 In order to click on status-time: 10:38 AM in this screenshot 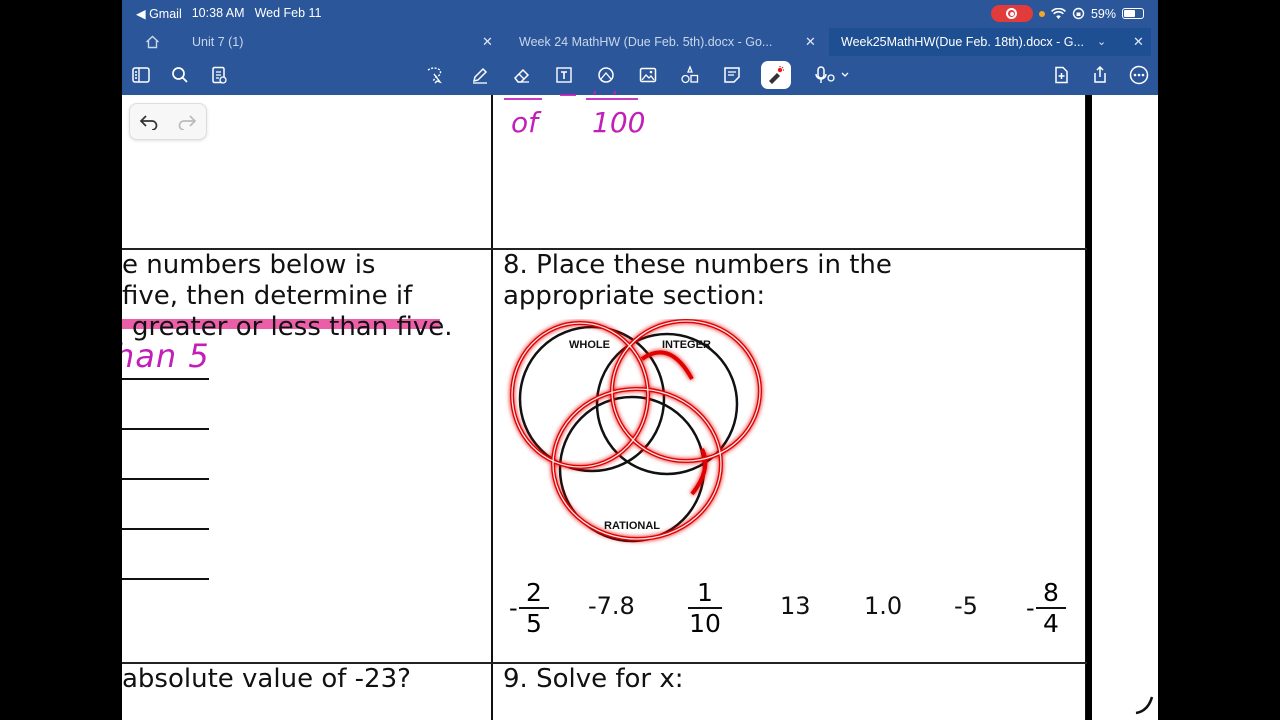, I will do `click(218, 13)`.